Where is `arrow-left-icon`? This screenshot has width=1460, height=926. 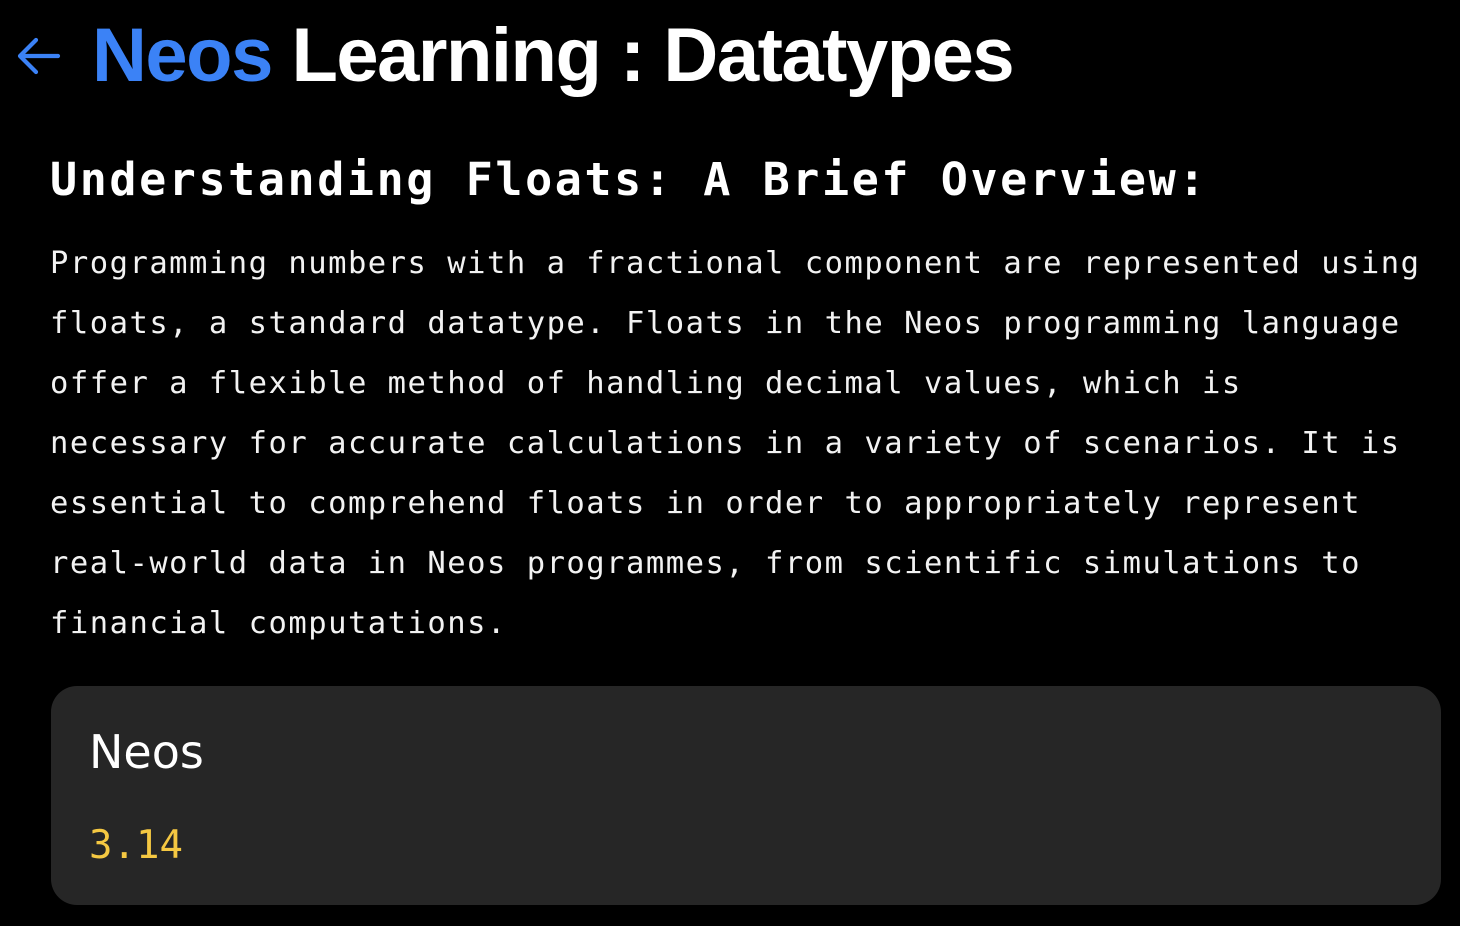
arrow-left-icon is located at coordinates (39, 56).